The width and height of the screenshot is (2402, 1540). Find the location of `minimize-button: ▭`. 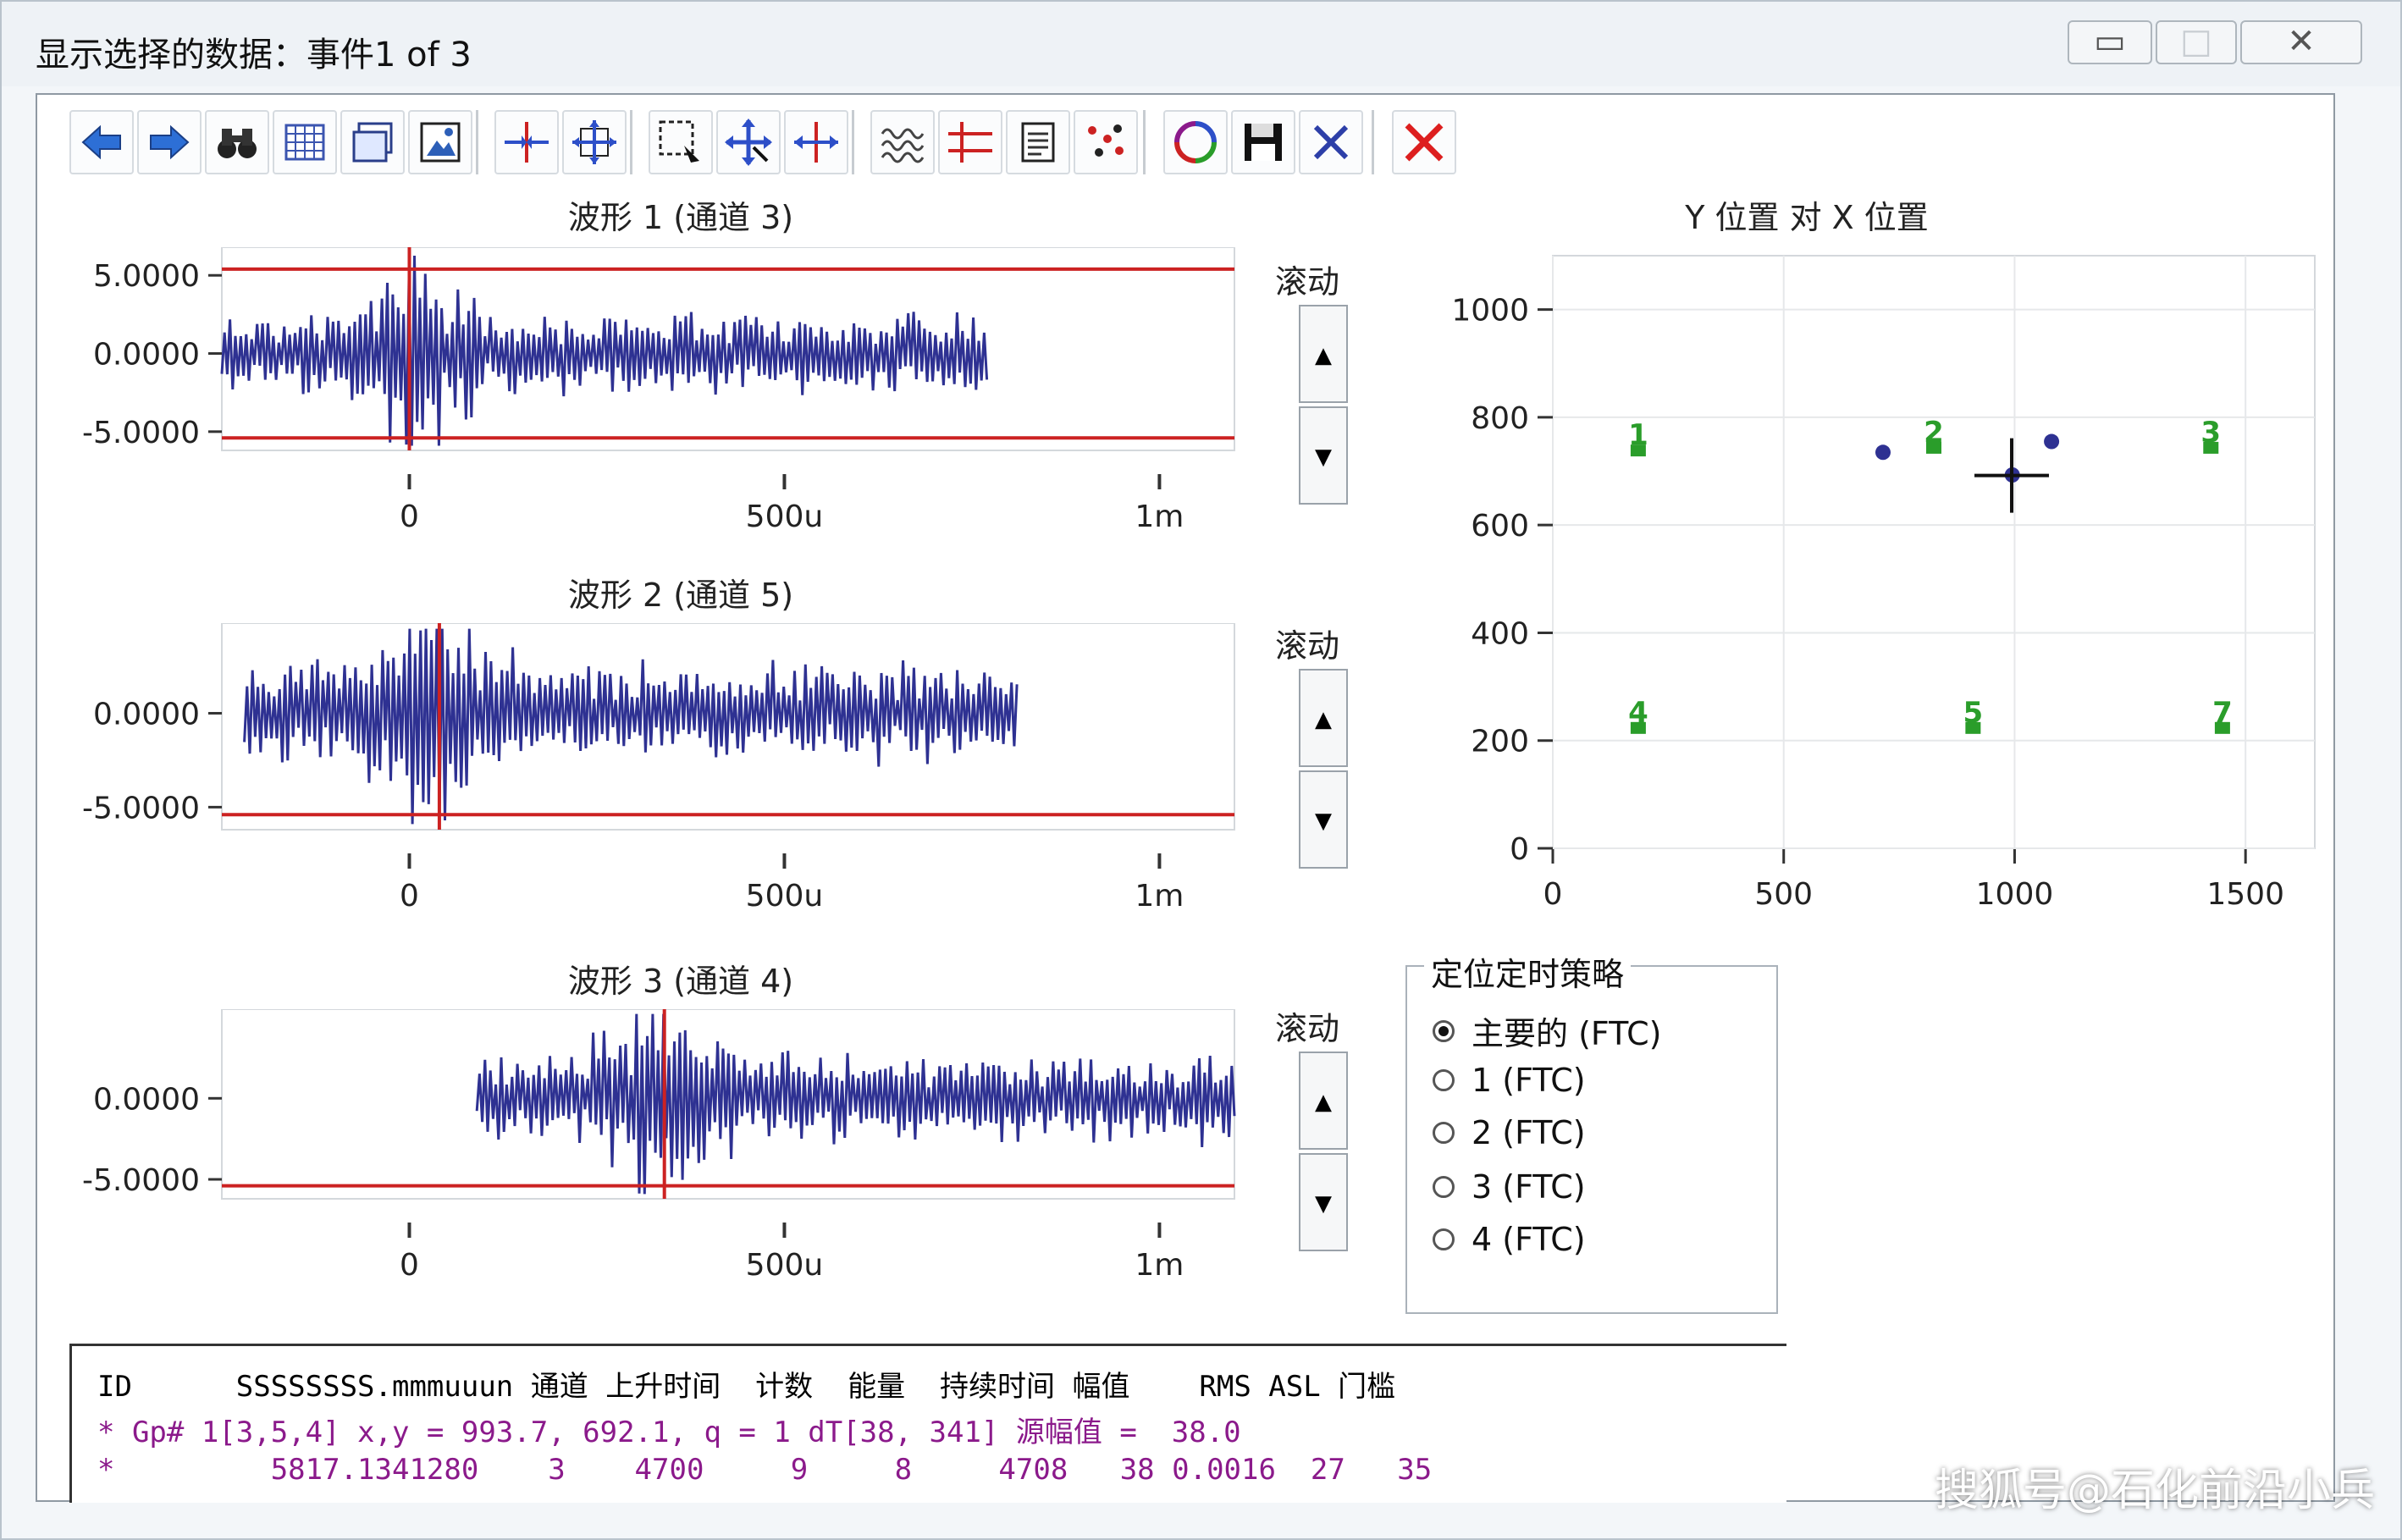

minimize-button: ▭ is located at coordinates (2110, 42).